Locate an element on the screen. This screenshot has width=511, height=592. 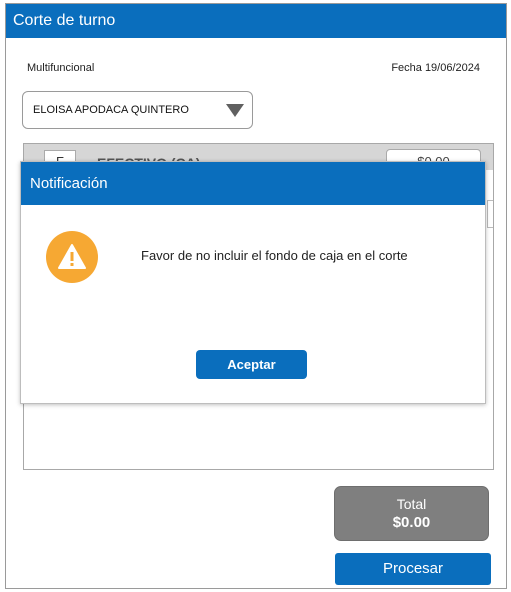
table-row-edge is located at coordinates (490, 214).